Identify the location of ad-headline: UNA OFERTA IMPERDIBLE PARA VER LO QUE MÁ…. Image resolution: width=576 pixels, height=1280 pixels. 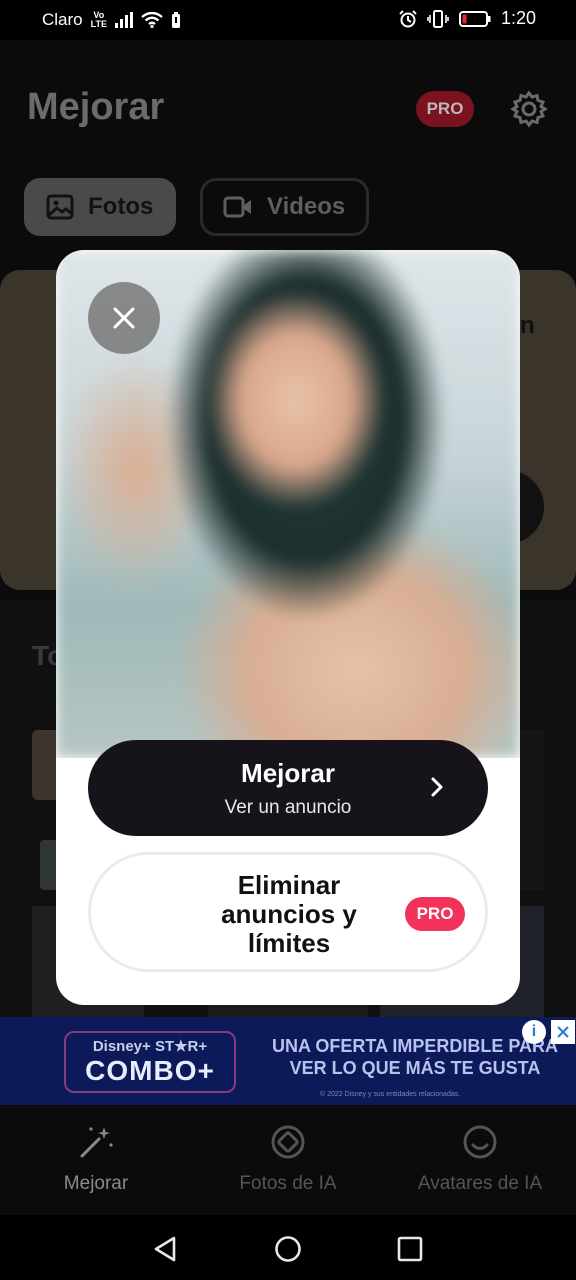
(415, 1057).